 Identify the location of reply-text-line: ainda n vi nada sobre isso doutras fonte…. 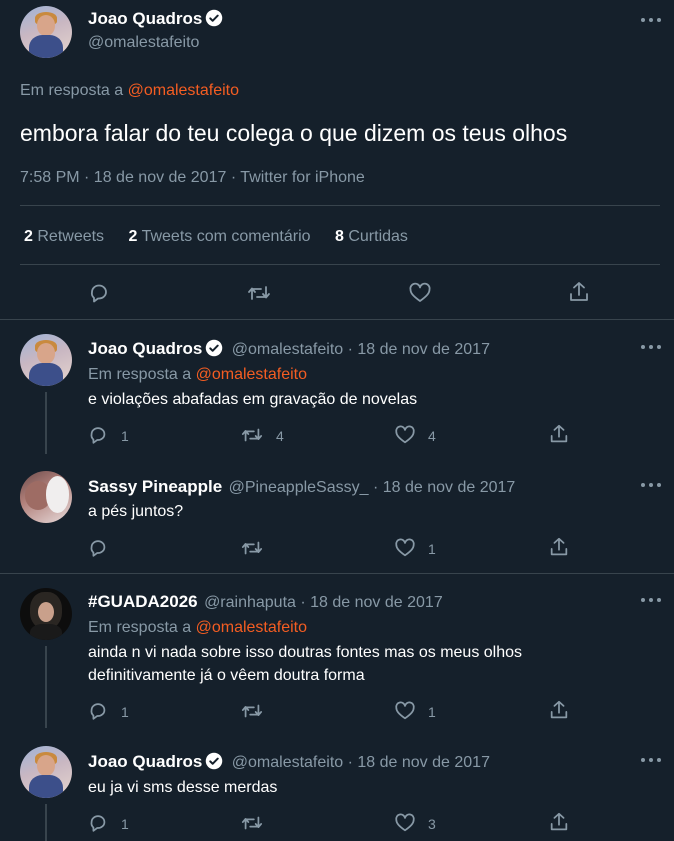
(305, 652).